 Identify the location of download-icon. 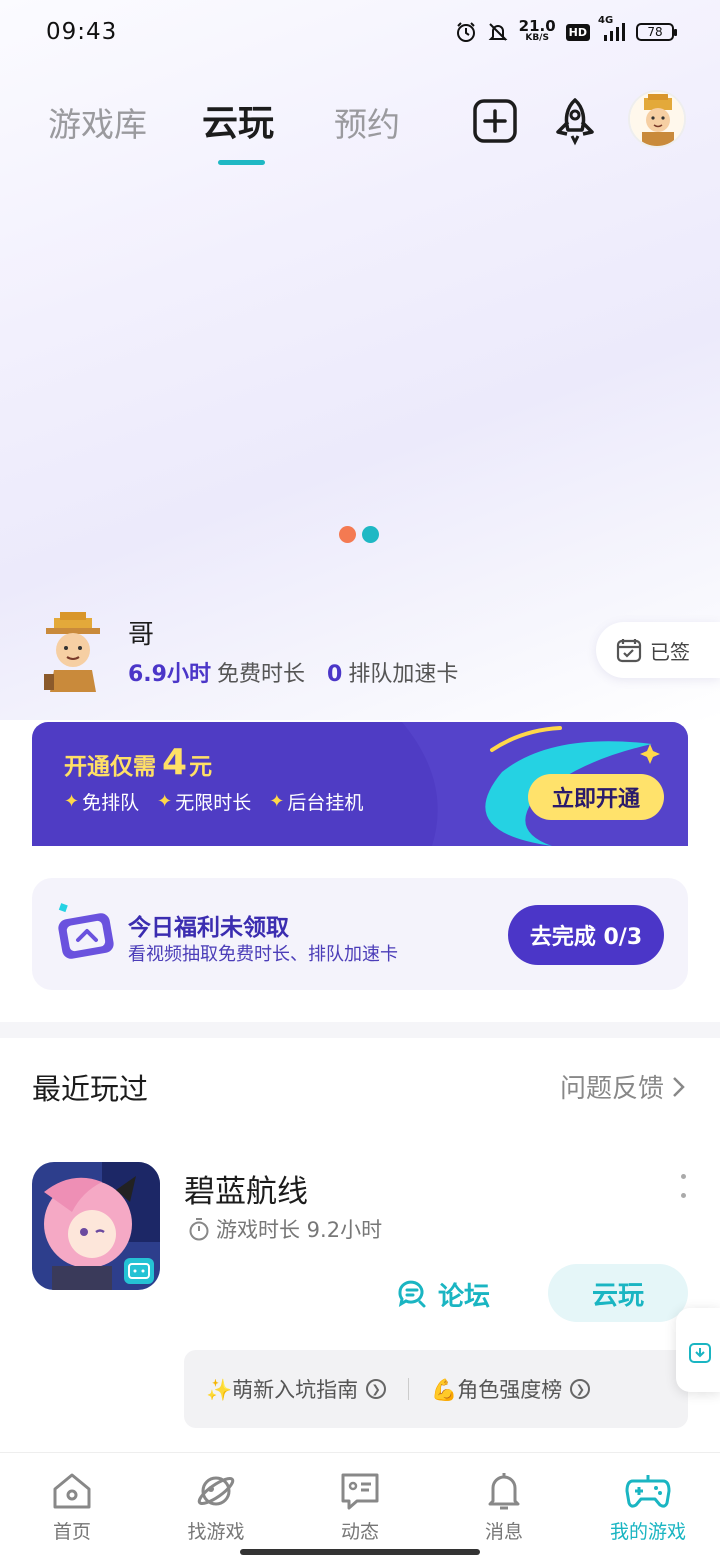
(700, 1353).